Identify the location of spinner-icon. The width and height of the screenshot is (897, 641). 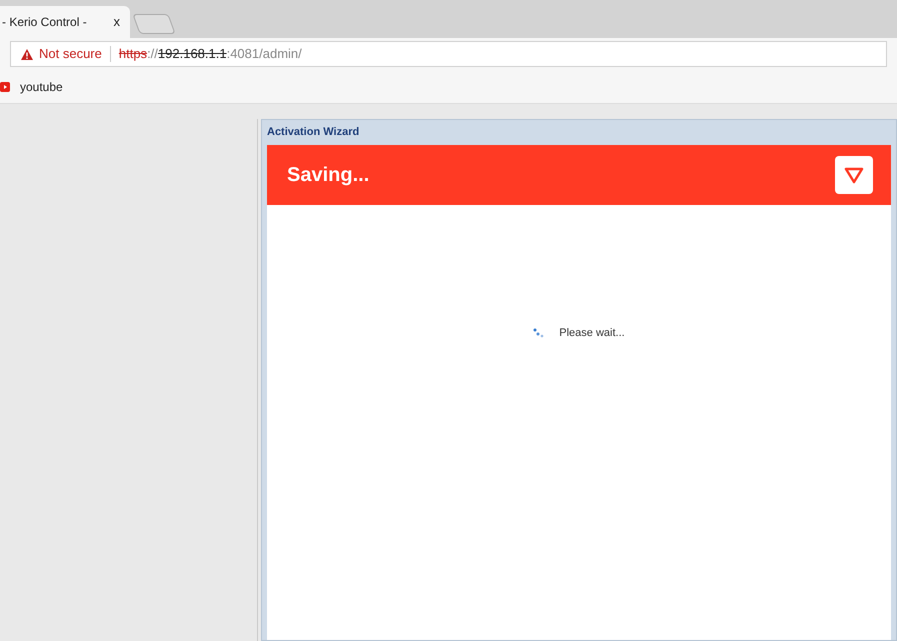
(539, 333).